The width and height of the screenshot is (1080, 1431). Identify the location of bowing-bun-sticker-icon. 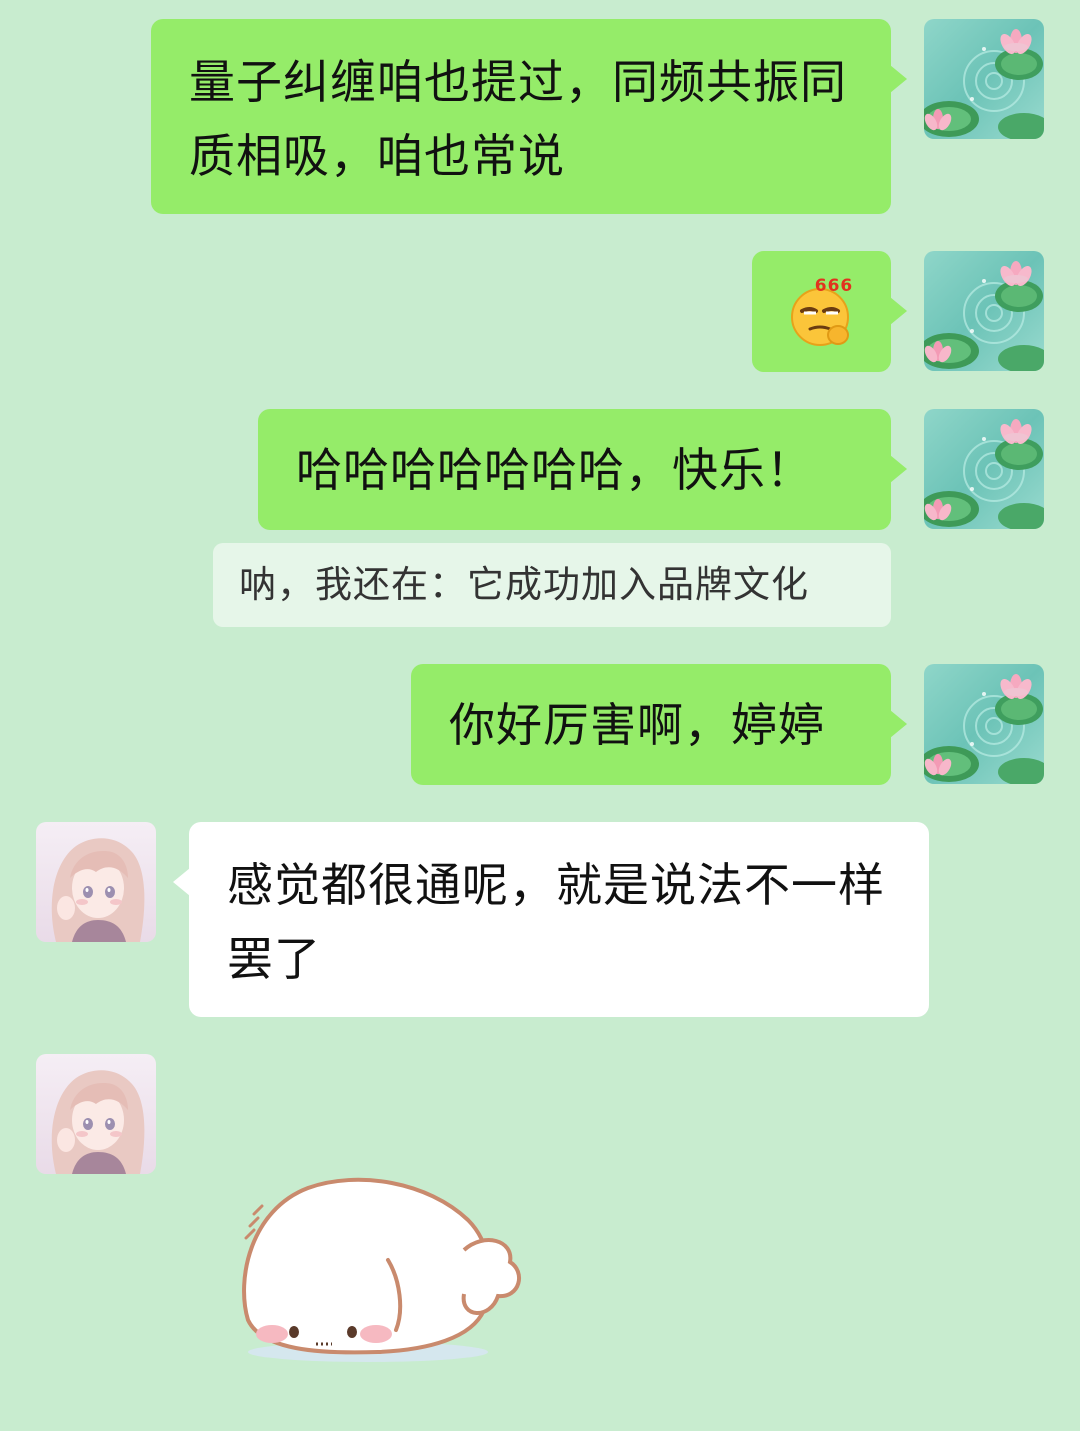
(378, 1270).